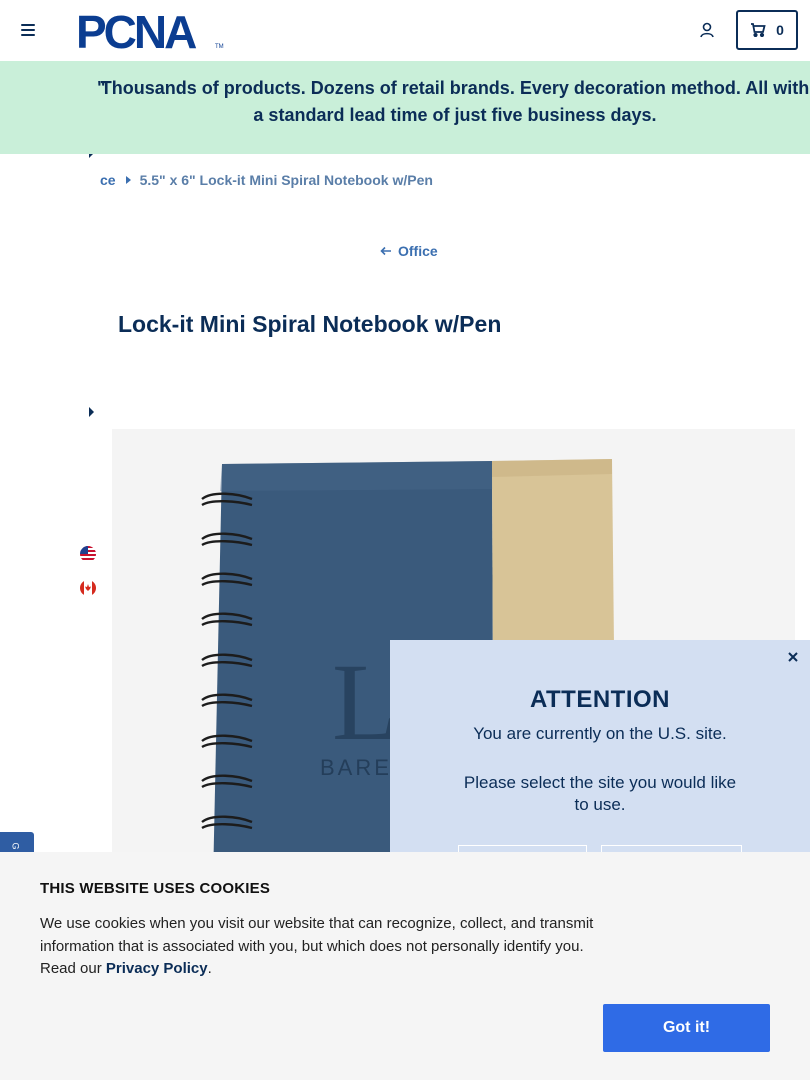 This screenshot has width=810, height=1080. What do you see at coordinates (600, 733) in the screenshot?
I see `attention-current-site-text: You are currently on the U.S. site.` at bounding box center [600, 733].